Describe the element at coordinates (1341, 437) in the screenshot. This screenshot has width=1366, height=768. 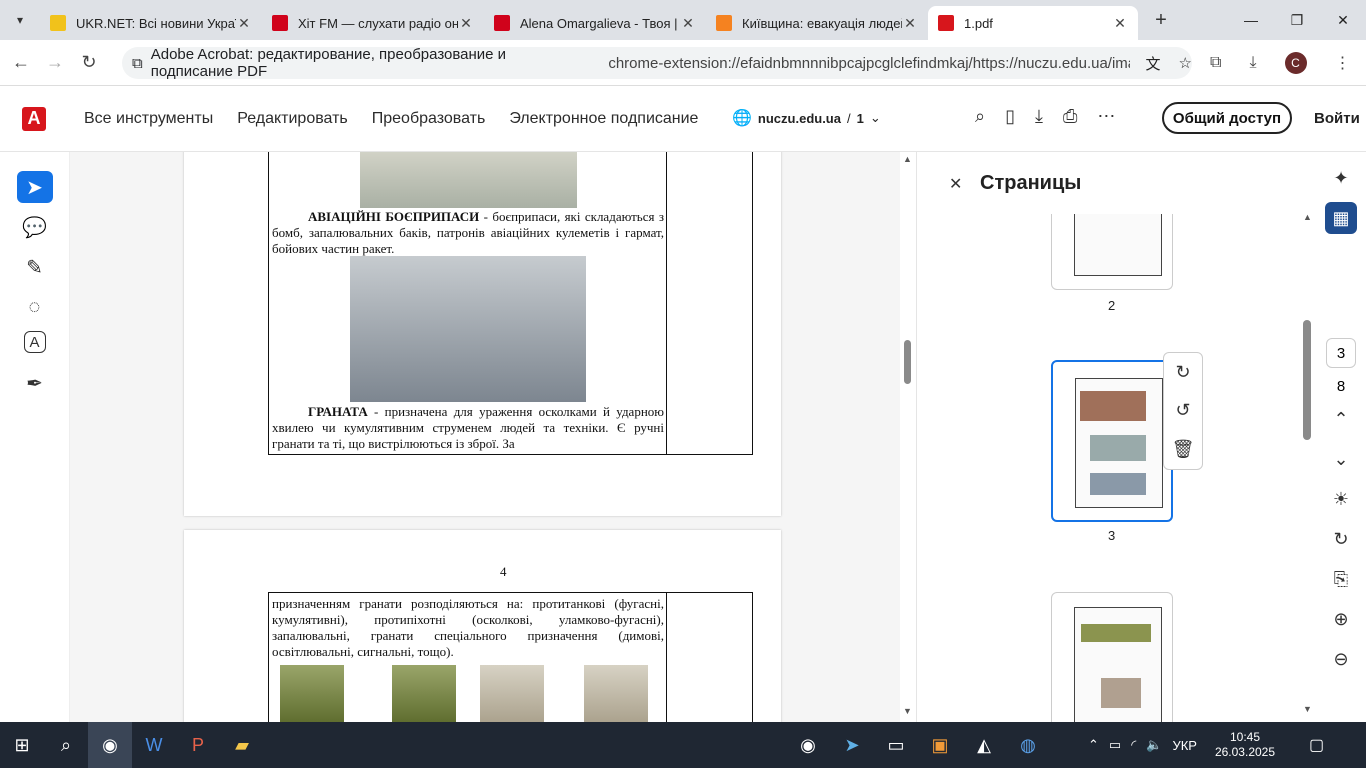
I see `right-rail: ✦ ▦ 3 8 ⌃ ⌄ ☀ ↻ ⎘ ⊕ ⊖` at that location.